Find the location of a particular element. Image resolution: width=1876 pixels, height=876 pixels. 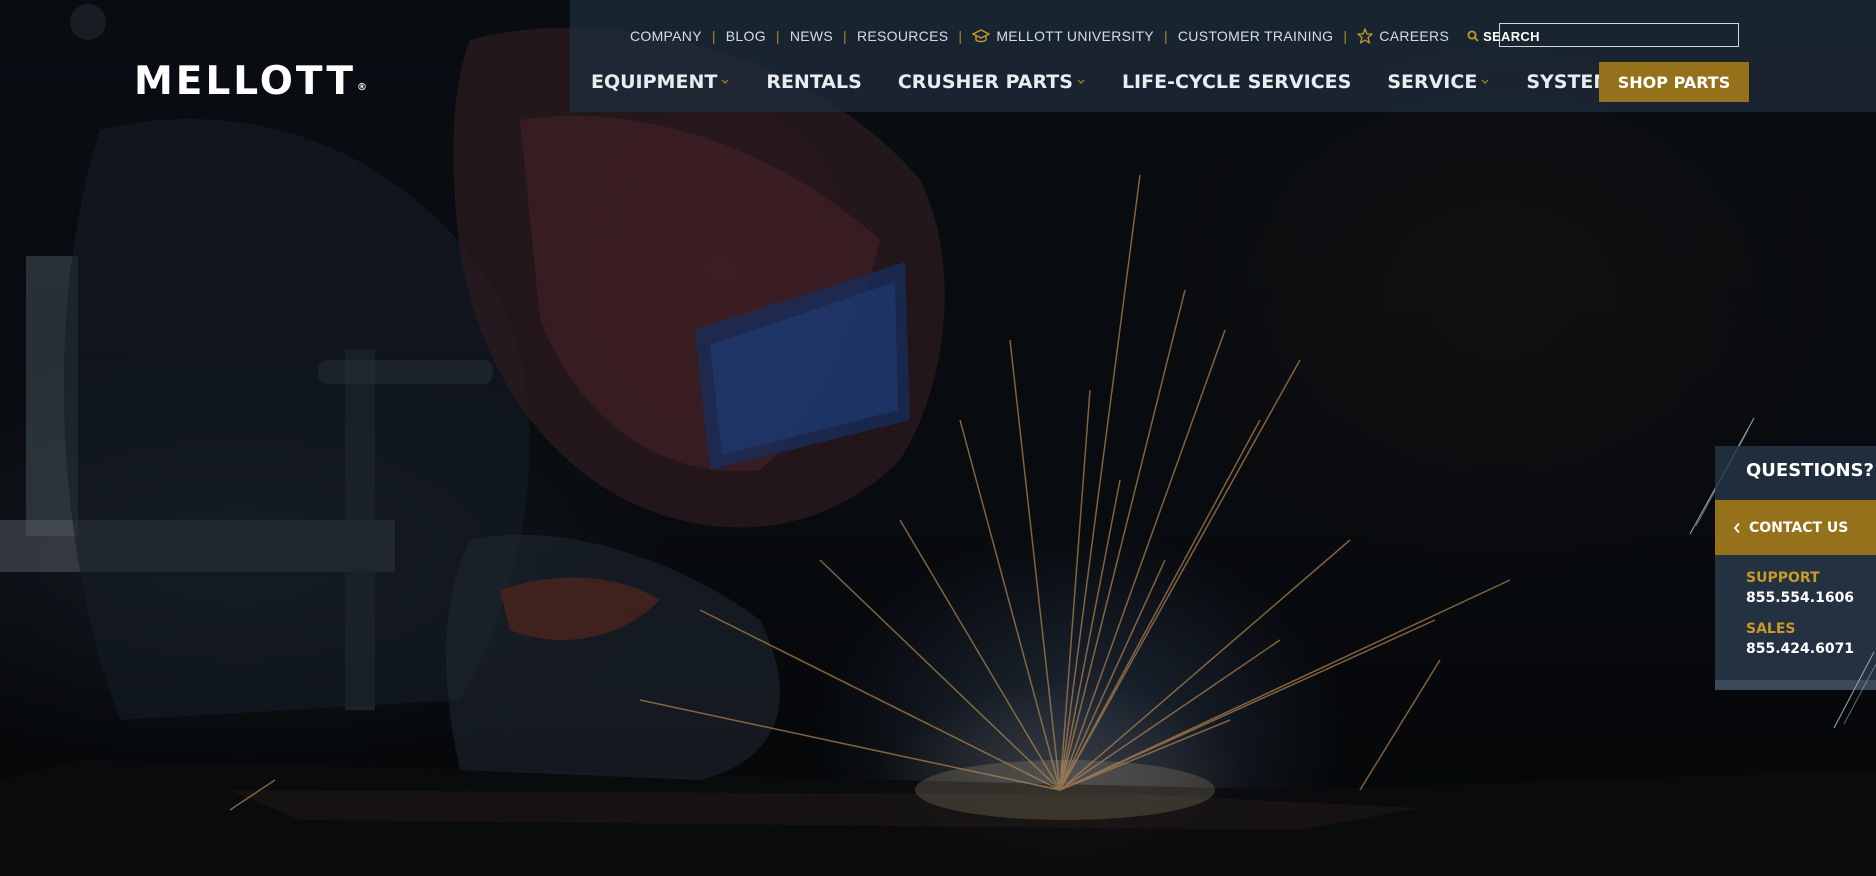

util-link-blog: BLOG is located at coordinates (746, 36).